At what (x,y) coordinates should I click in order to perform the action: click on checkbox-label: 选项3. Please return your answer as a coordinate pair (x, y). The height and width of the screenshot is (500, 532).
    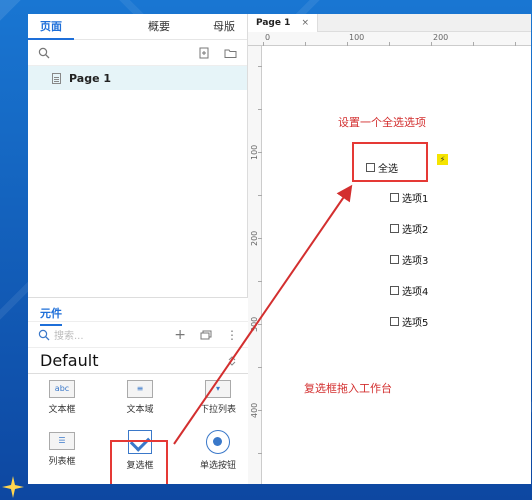
    Looking at the image, I should click on (415, 261).